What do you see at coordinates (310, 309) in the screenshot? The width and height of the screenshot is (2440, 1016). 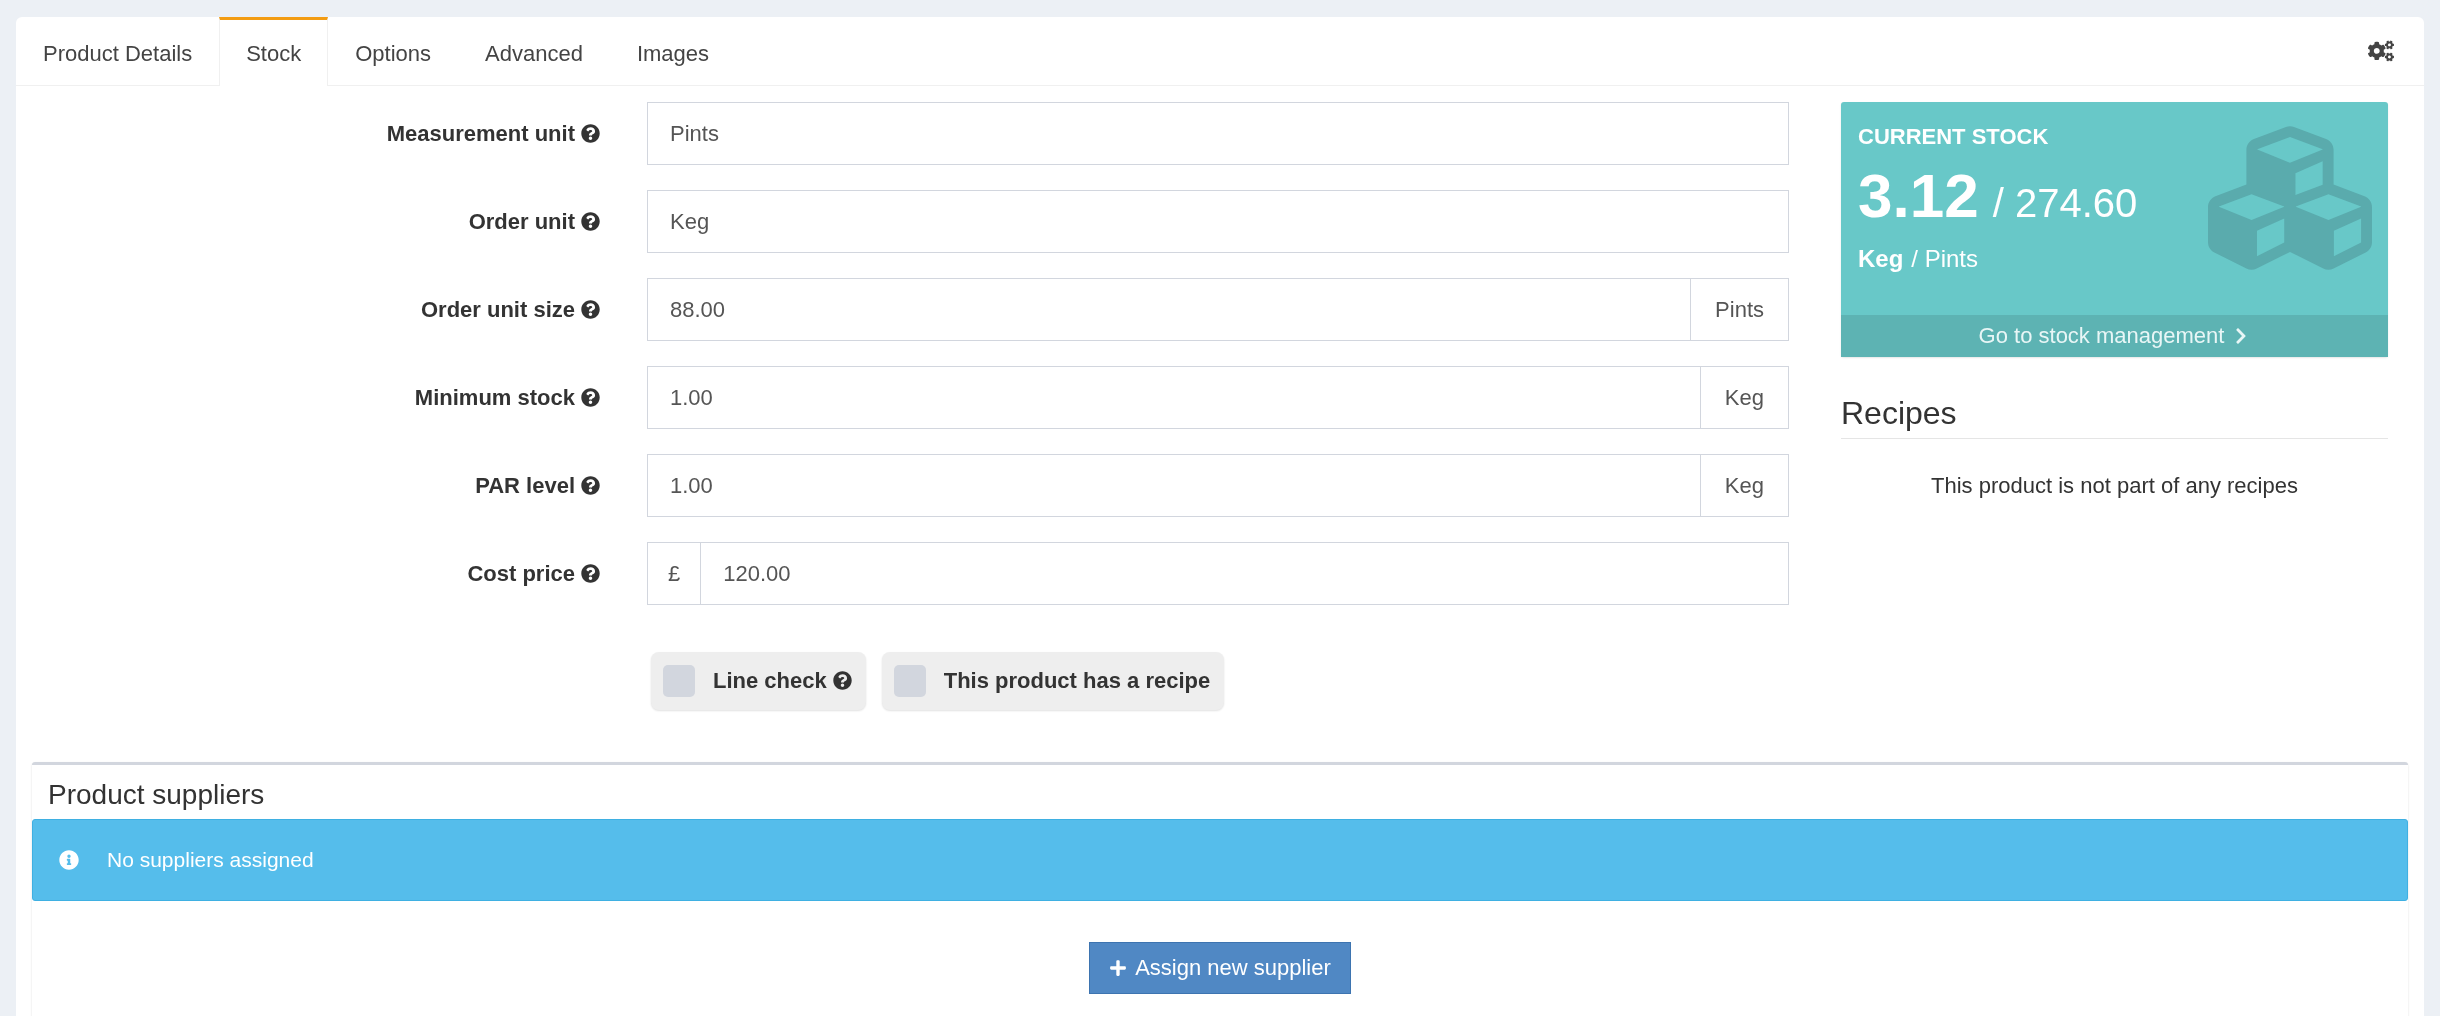 I see `field-label: Order unit size` at bounding box center [310, 309].